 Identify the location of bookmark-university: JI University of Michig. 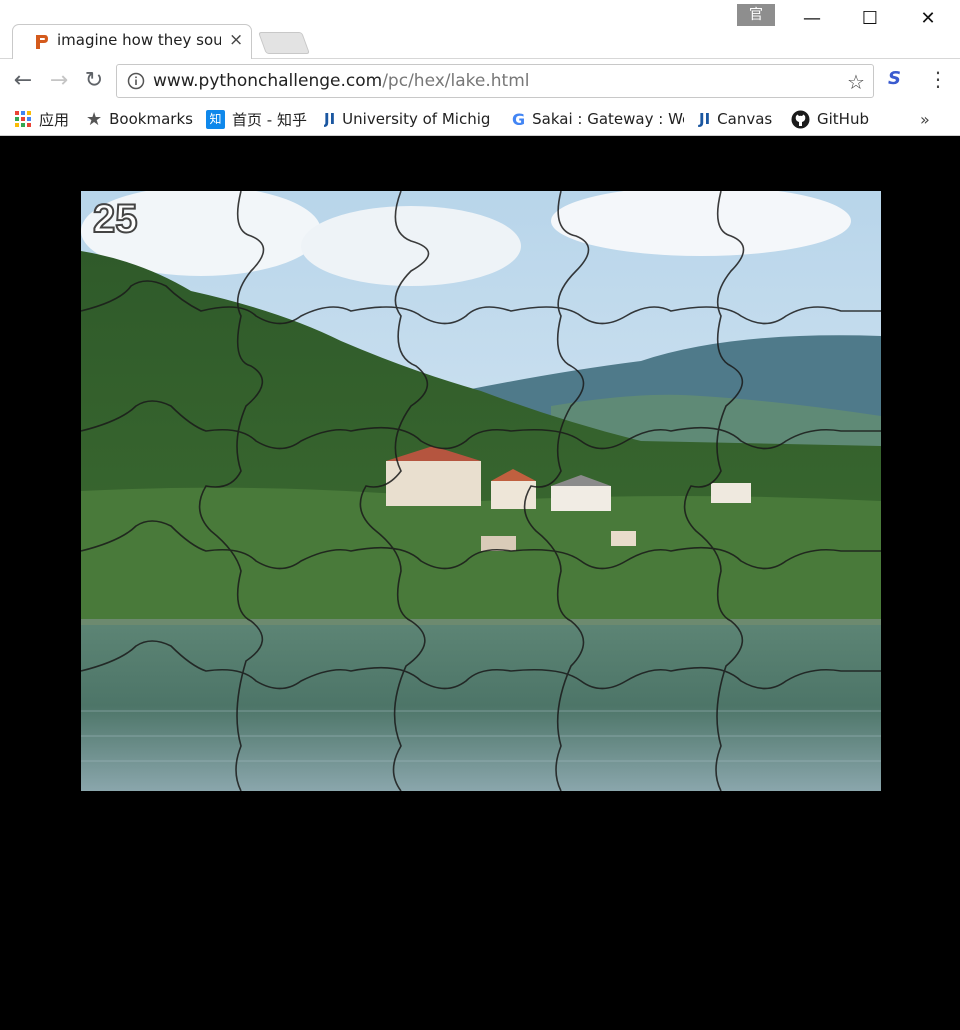
(409, 119).